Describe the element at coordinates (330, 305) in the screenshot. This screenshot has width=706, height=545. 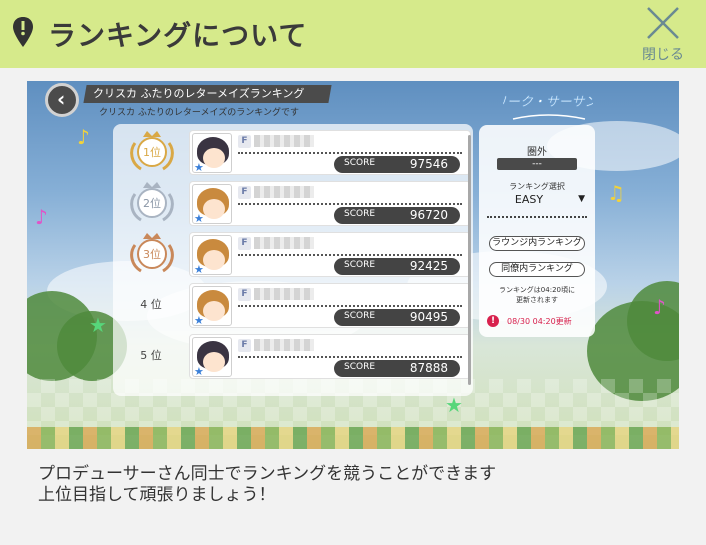
I see `player-card: ★ F SCORE 90495` at that location.